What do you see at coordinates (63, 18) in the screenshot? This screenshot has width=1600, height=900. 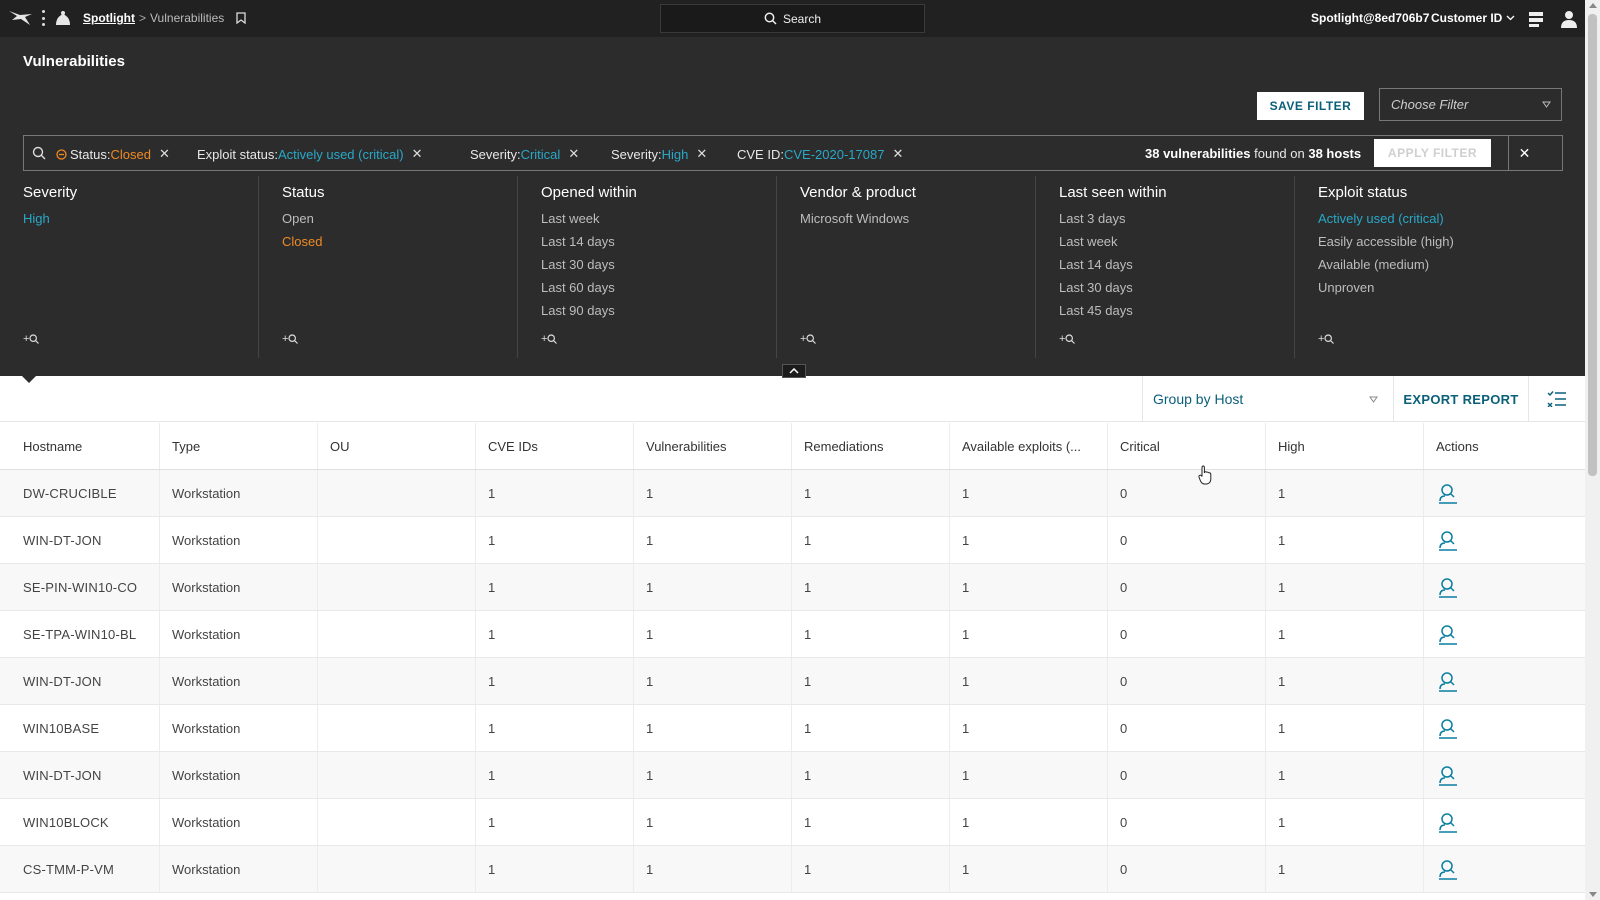 I see `spotlight-app-icon` at bounding box center [63, 18].